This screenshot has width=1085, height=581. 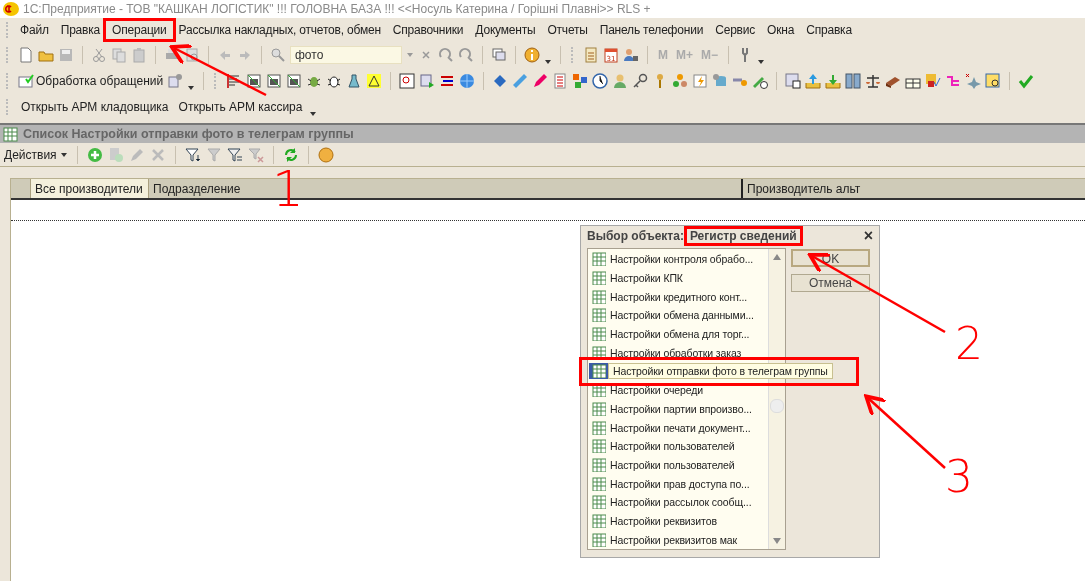 I want to click on refresh-icon, so click(x=290, y=155).